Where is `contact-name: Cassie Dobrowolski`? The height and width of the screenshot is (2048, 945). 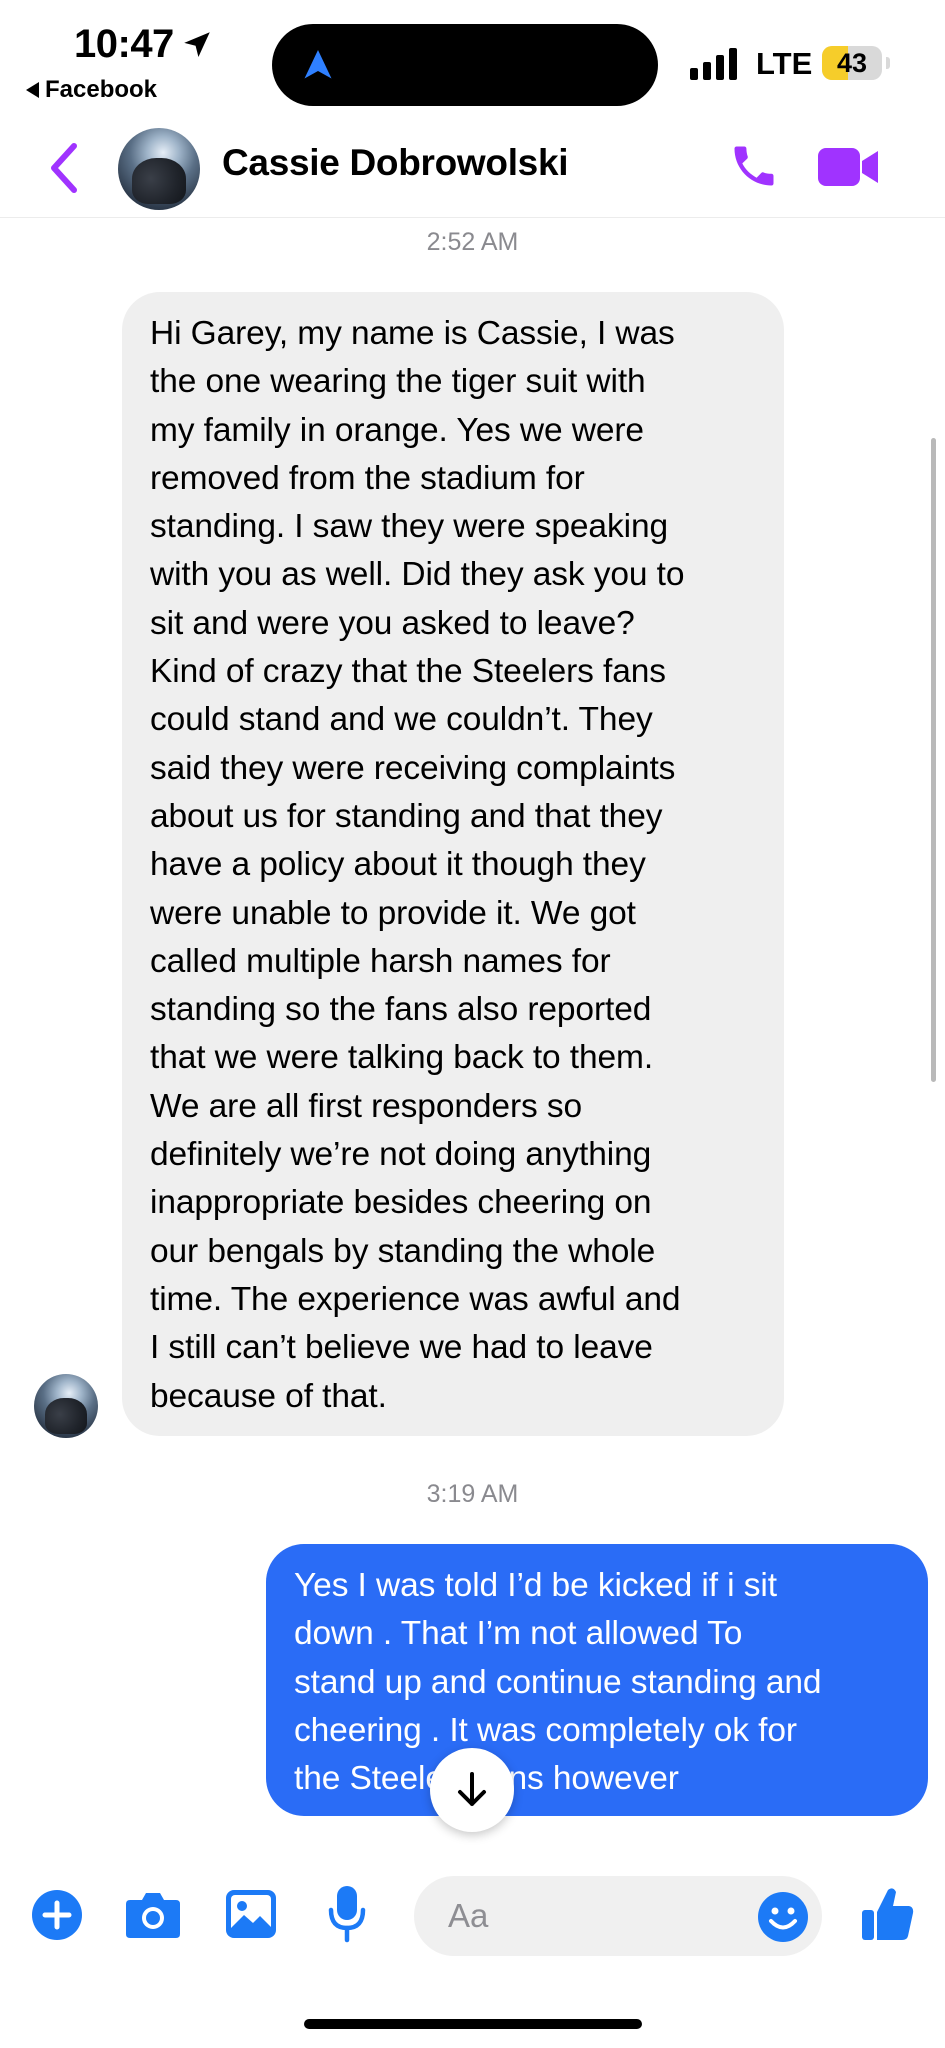
contact-name: Cassie Dobrowolski is located at coordinates (395, 163).